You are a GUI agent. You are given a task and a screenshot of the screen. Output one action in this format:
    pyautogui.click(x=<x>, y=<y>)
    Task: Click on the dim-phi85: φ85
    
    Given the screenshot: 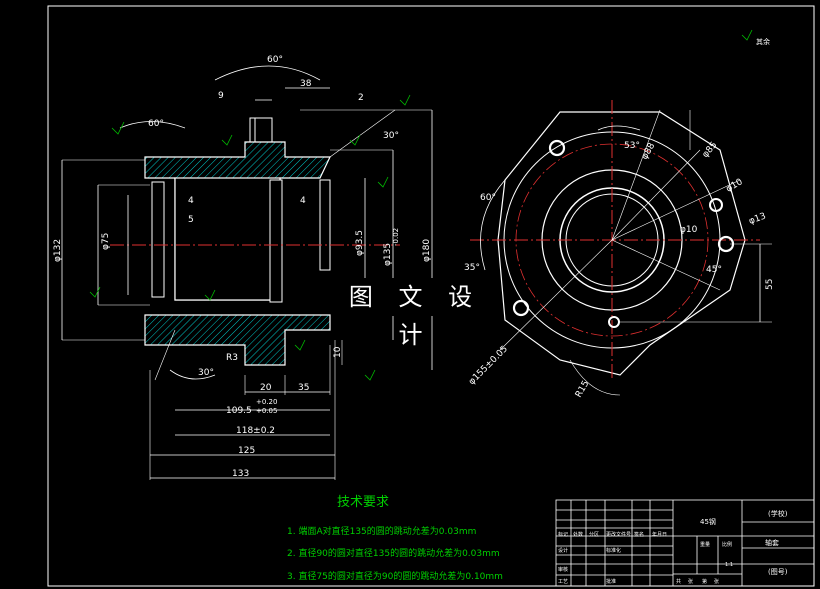 What is the action you would take?
    pyautogui.click(x=710, y=150)
    